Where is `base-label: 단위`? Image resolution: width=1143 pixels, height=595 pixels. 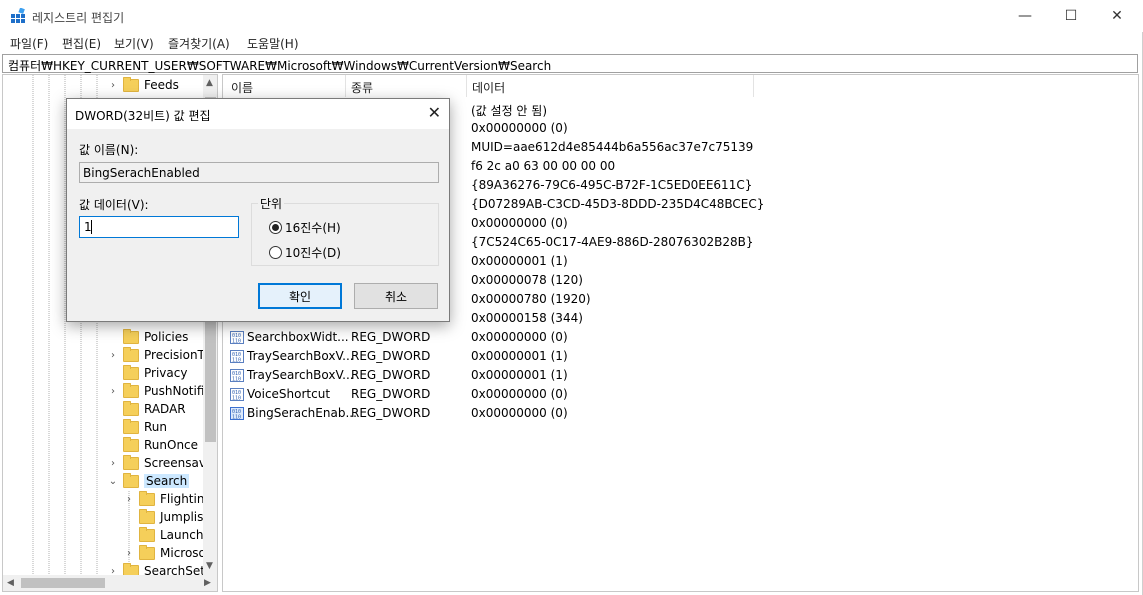
base-label: 단위 is located at coordinates (271, 203).